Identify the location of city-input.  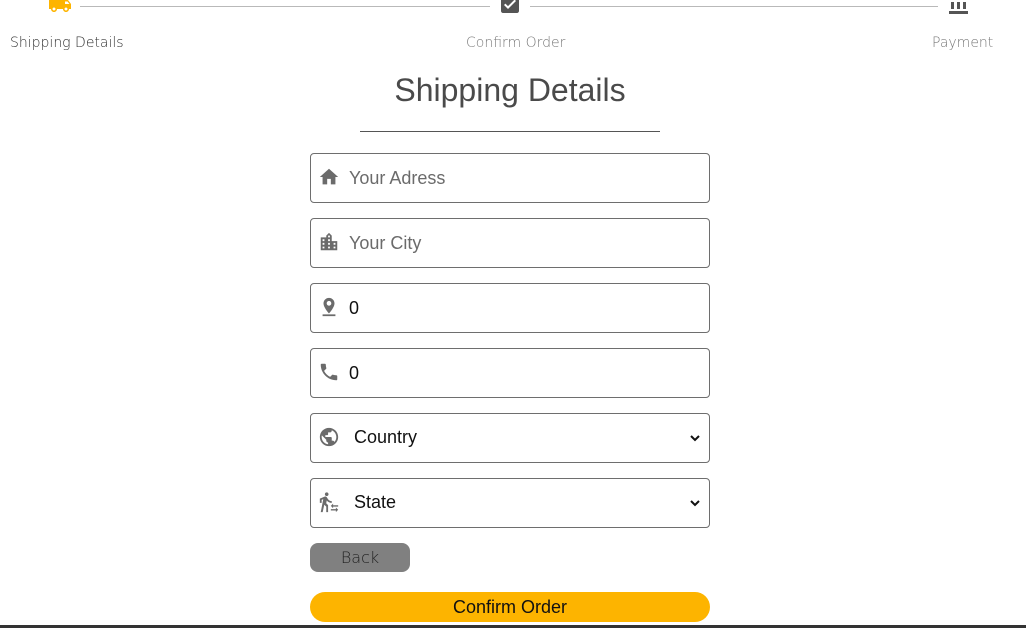
(524, 243).